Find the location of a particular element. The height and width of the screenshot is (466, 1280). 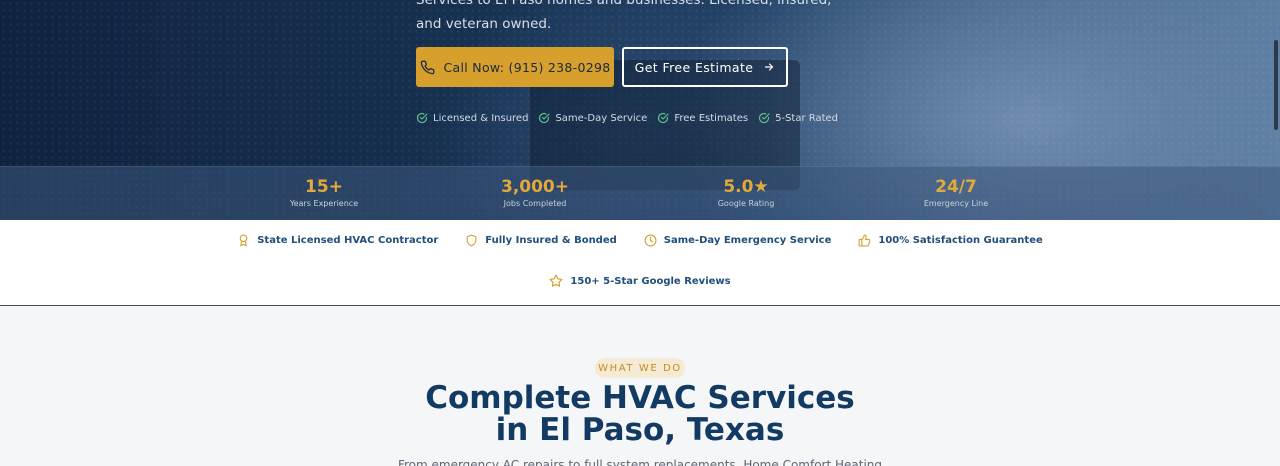

get-free-estimate-button: Get Free Estimate is located at coordinates (705, 67).